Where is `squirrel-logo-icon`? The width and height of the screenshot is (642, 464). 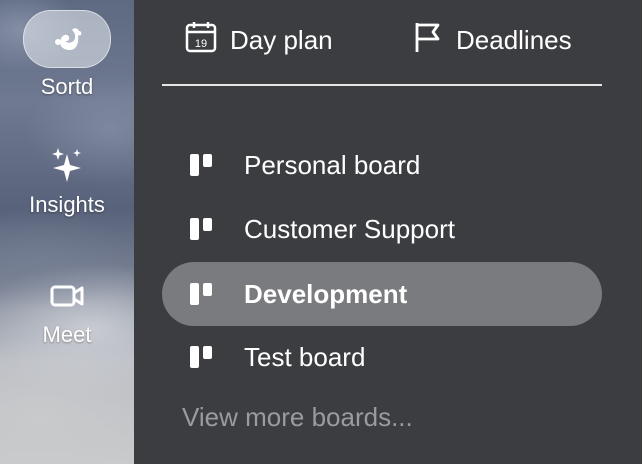
squirrel-logo-icon is located at coordinates (67, 39).